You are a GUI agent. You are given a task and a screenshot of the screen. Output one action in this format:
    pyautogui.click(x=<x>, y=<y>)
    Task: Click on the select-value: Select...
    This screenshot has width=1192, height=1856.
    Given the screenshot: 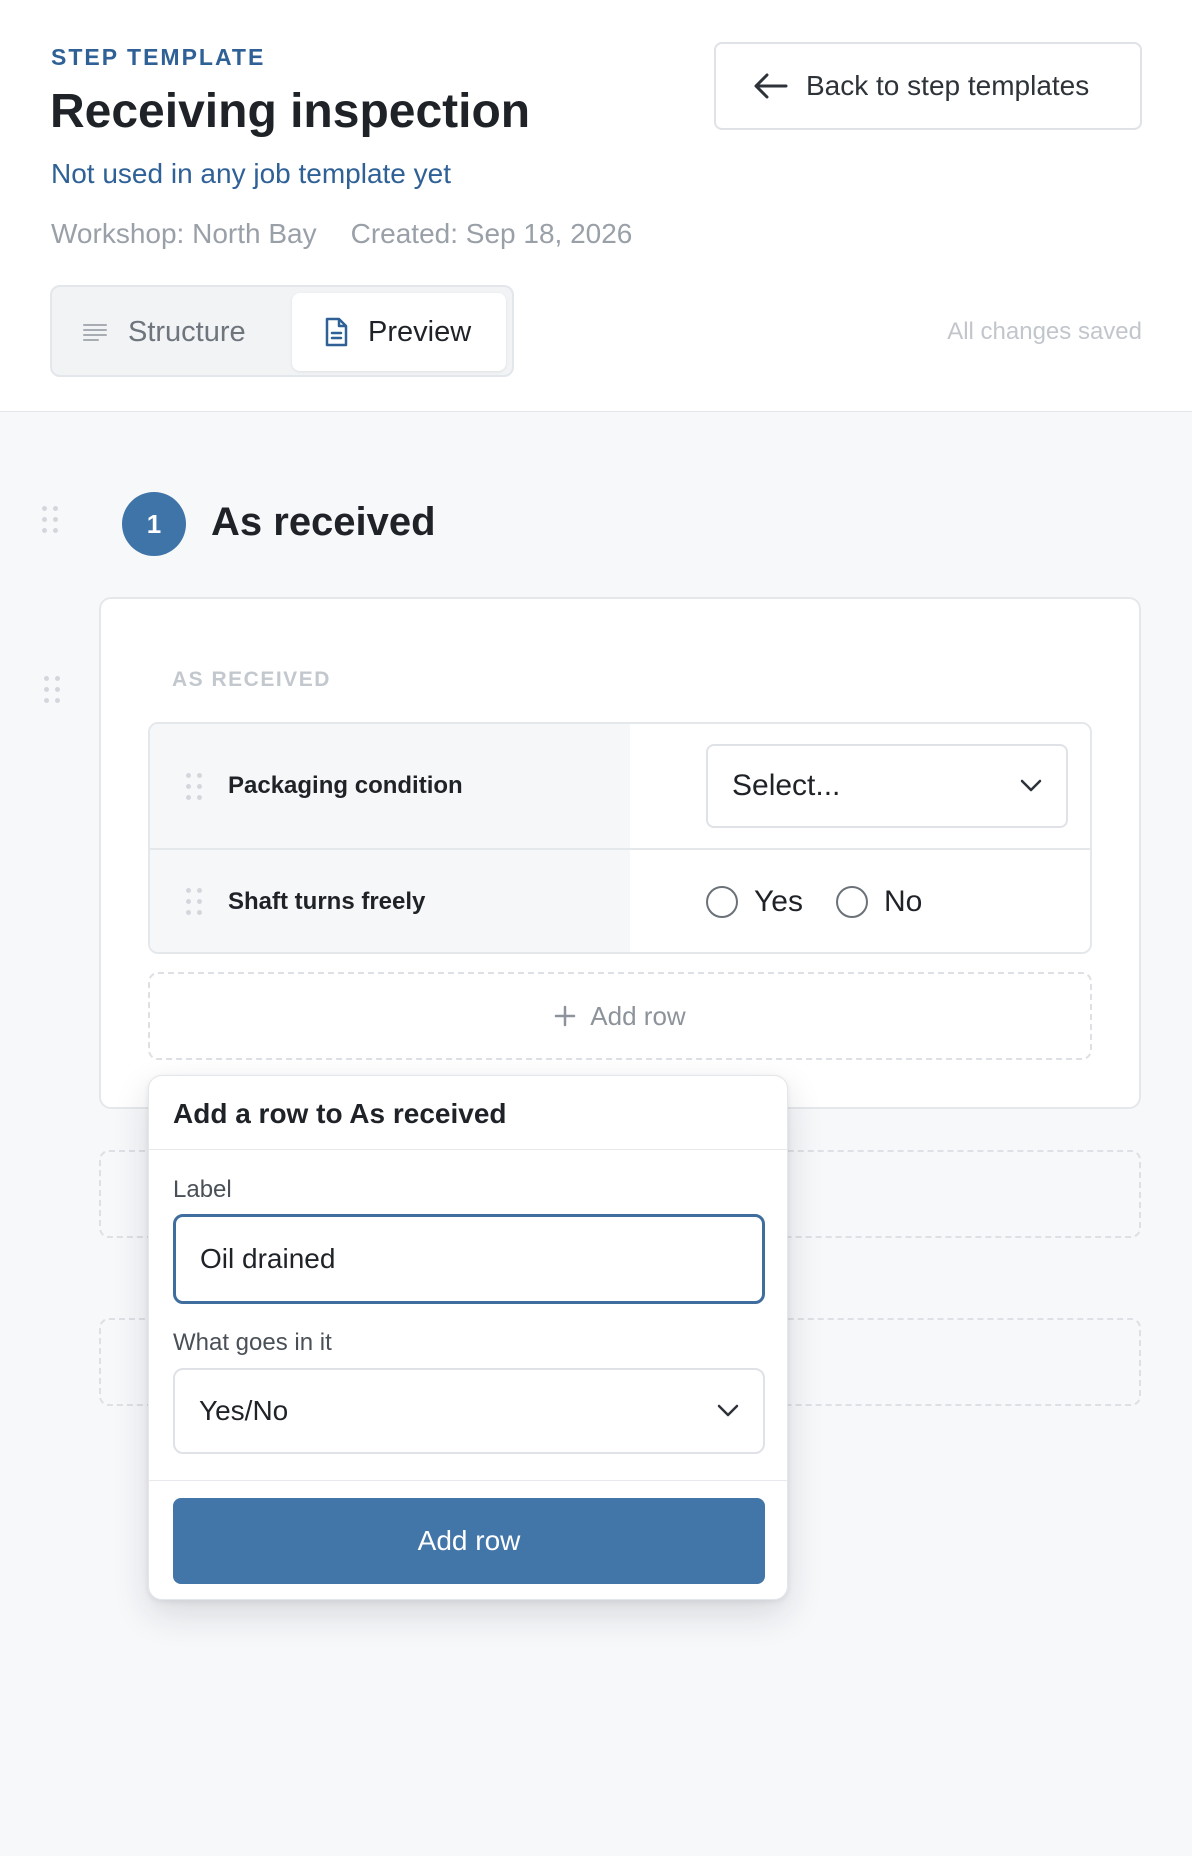 What is the action you would take?
    pyautogui.click(x=786, y=785)
    